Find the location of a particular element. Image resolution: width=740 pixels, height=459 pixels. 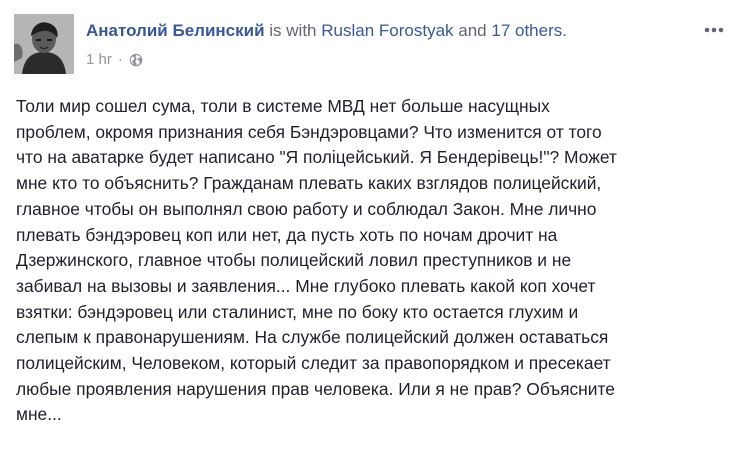

and-text: and is located at coordinates (472, 30).